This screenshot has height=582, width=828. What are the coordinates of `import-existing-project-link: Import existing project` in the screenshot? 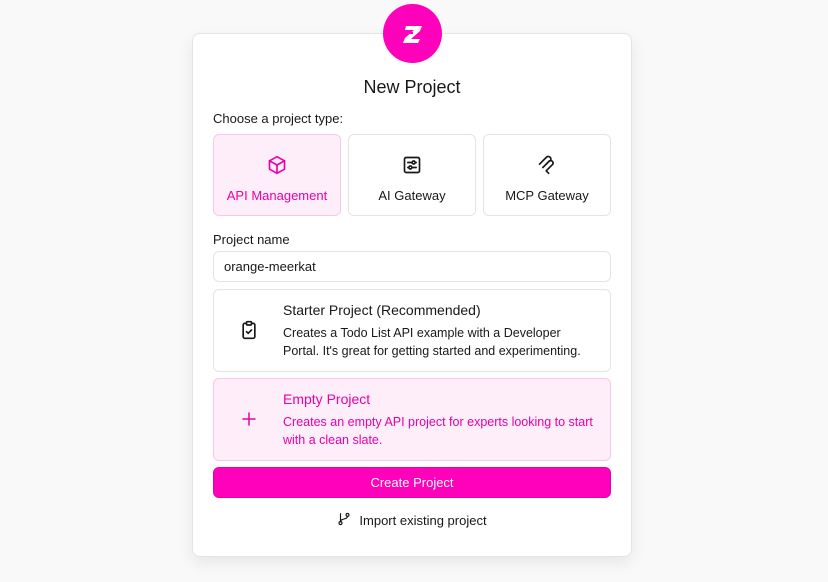 It's located at (412, 520).